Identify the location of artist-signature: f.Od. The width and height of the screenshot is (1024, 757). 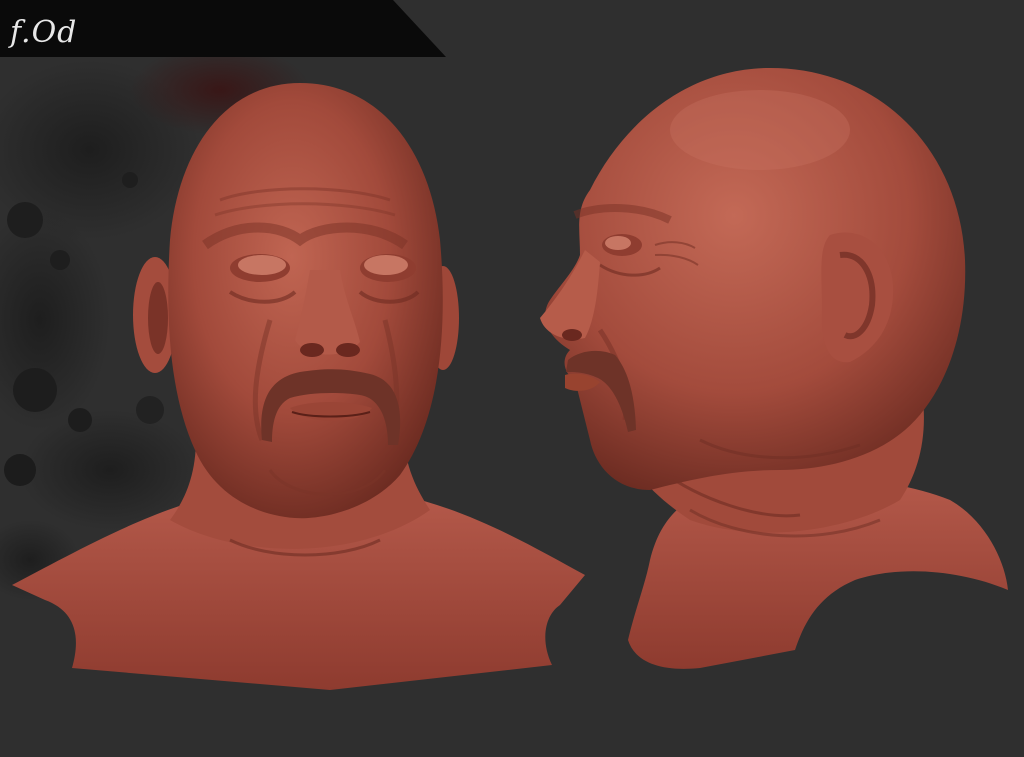
(50, 32).